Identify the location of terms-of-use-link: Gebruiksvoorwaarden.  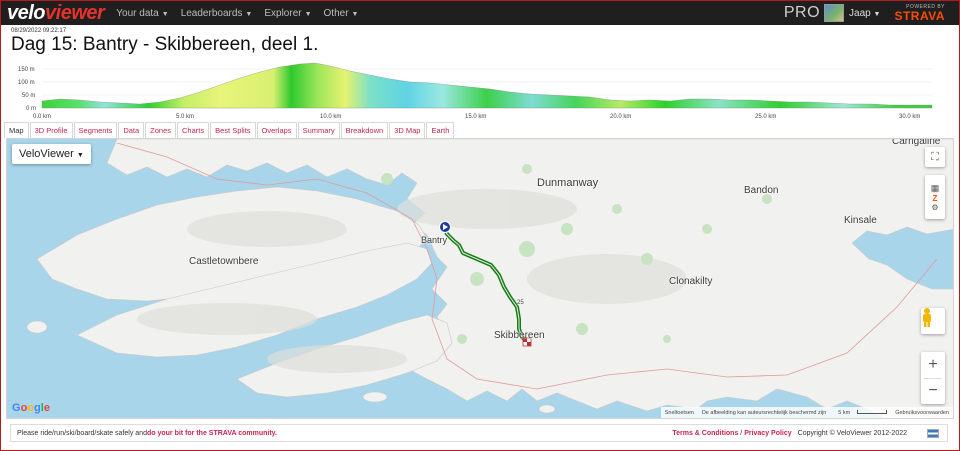
(922, 413).